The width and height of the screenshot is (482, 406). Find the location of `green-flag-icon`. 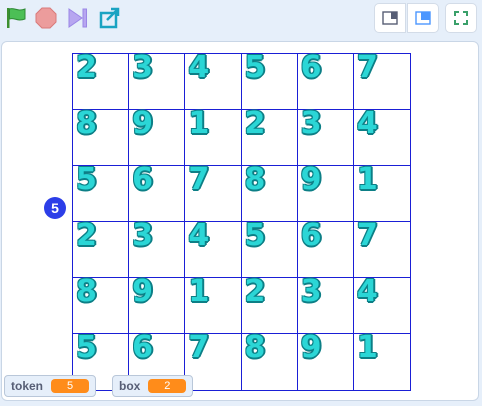

green-flag-icon is located at coordinates (16, 18).